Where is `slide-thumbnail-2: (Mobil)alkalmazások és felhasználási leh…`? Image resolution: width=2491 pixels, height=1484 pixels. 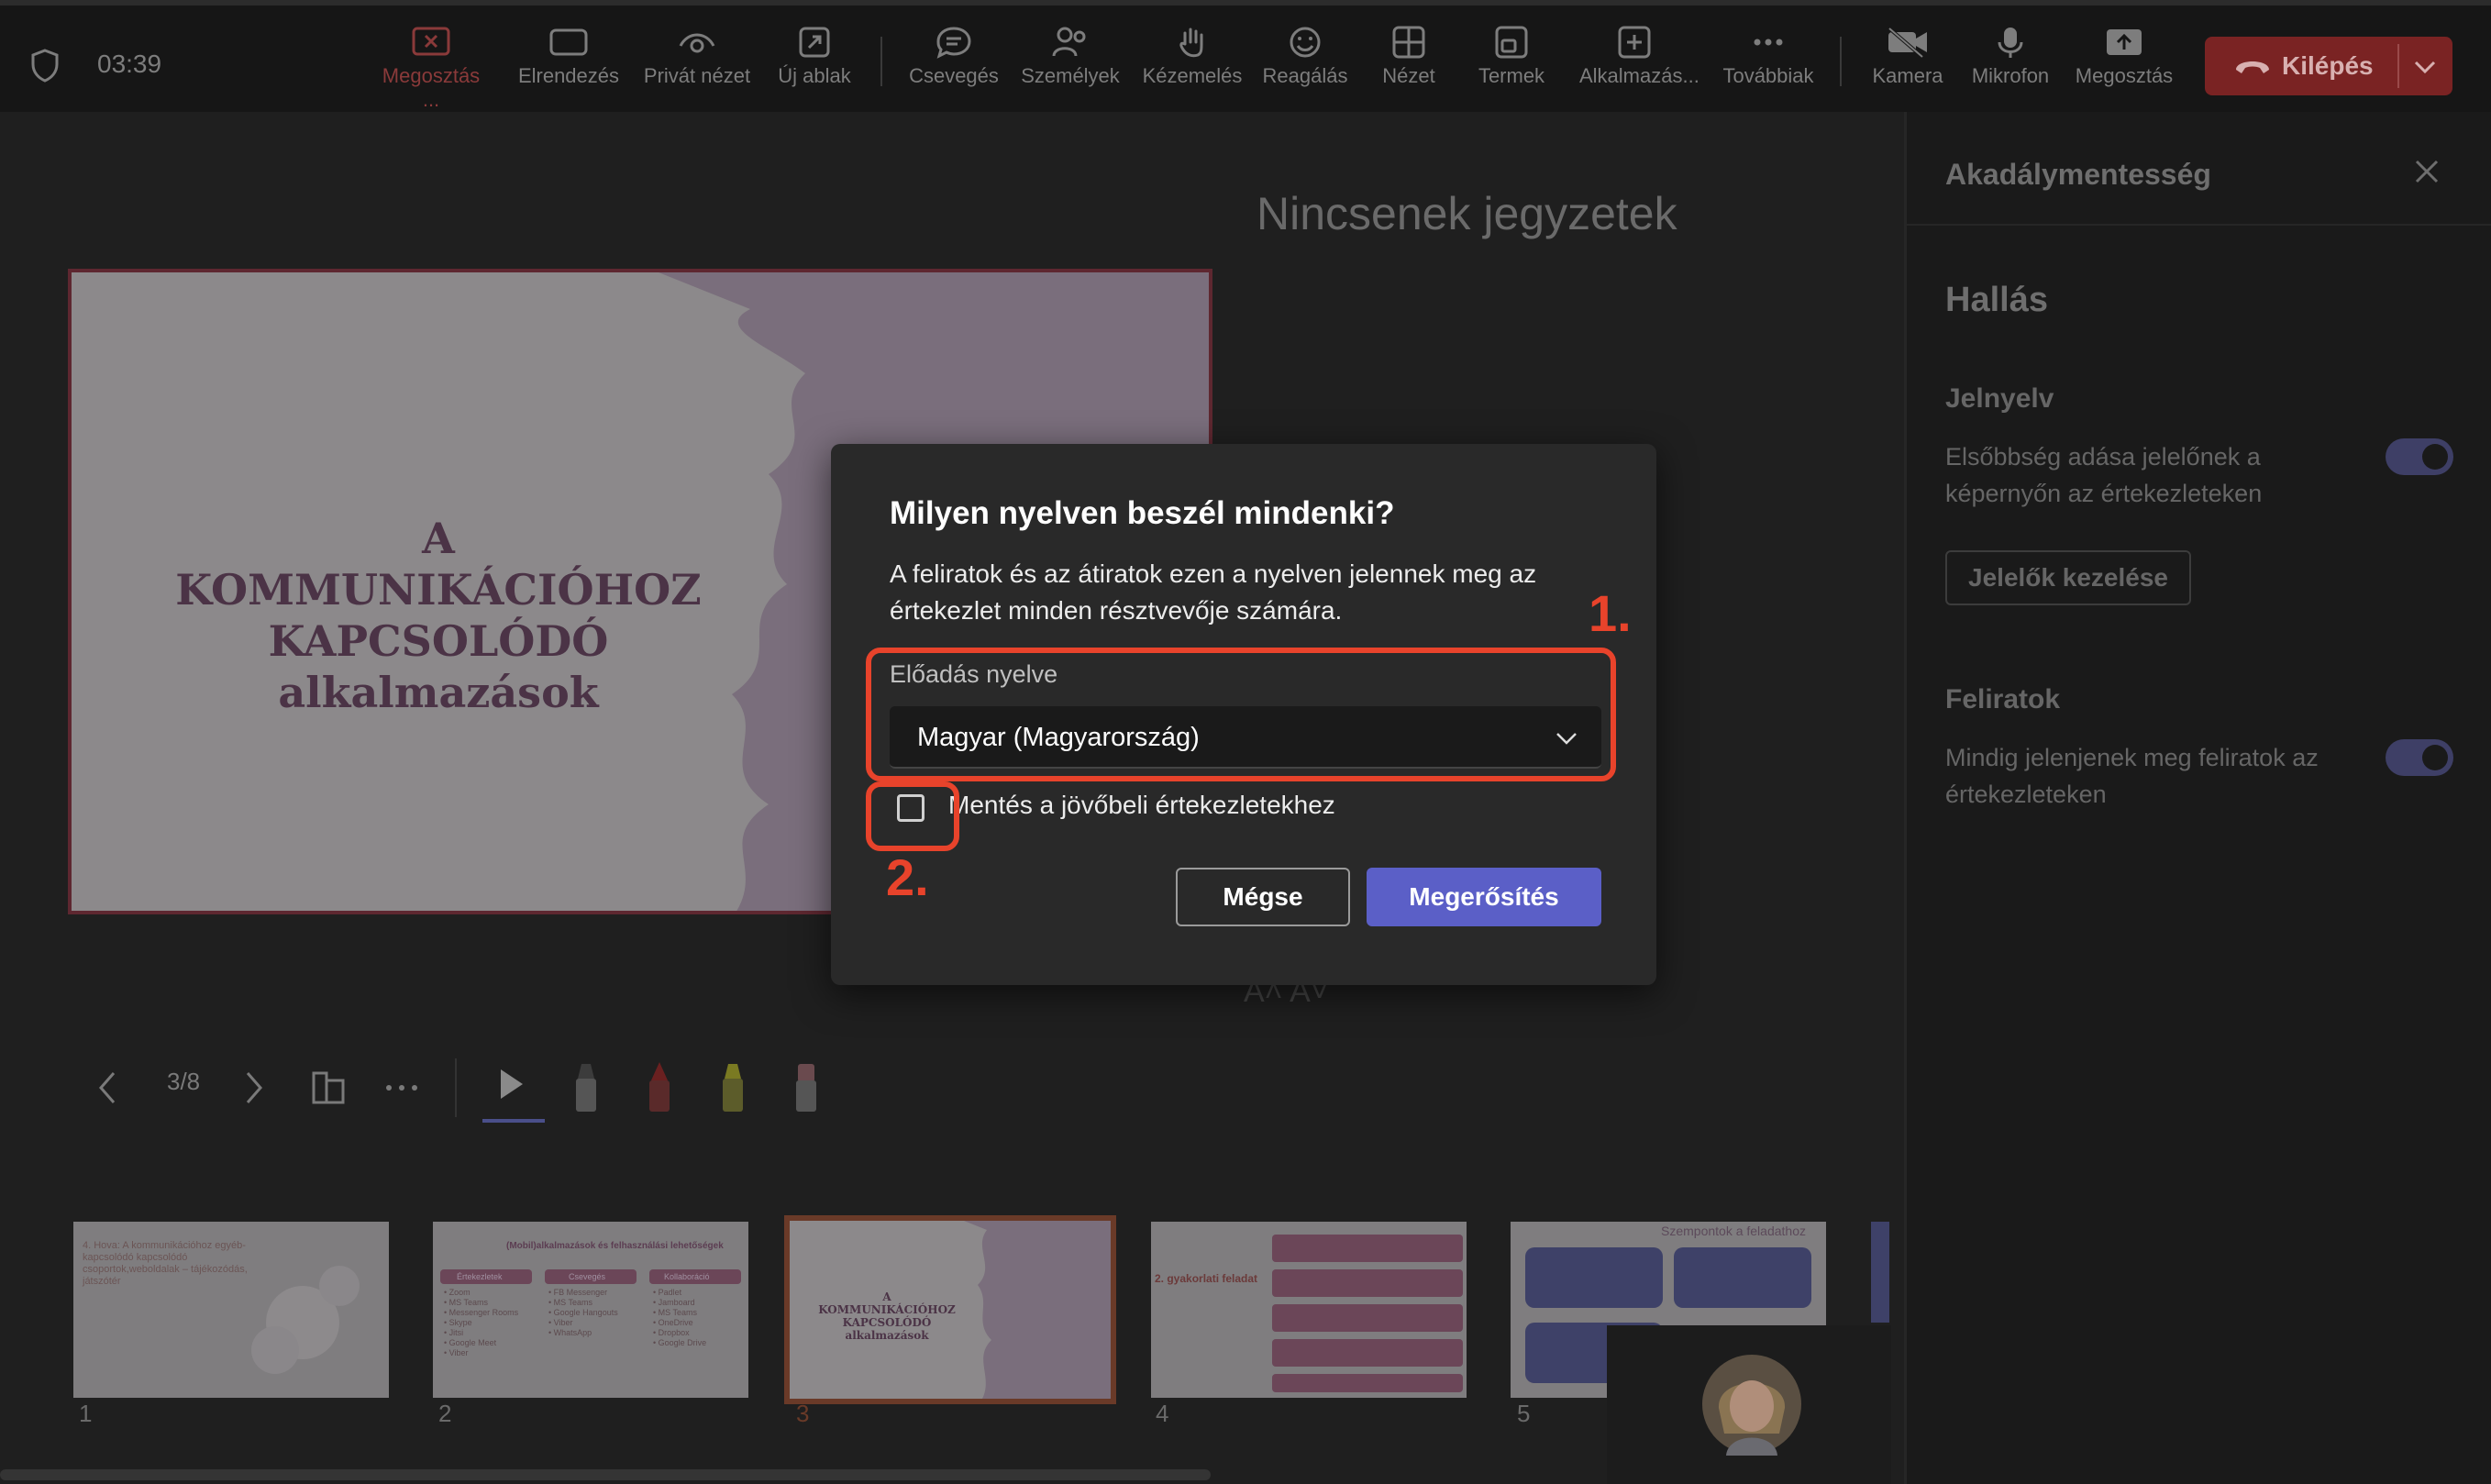
slide-thumbnail-2: (Mobil)alkalmazások és felhasználási leh… is located at coordinates (590, 1310).